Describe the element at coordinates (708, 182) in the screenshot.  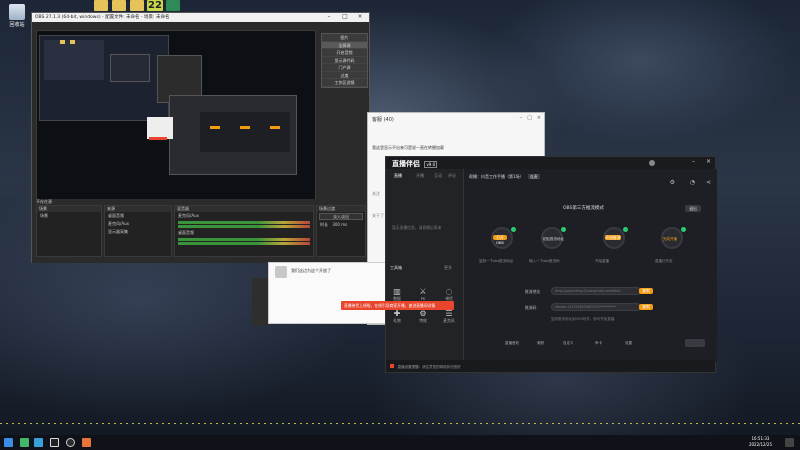
I see `share-icon: ⋖` at that location.